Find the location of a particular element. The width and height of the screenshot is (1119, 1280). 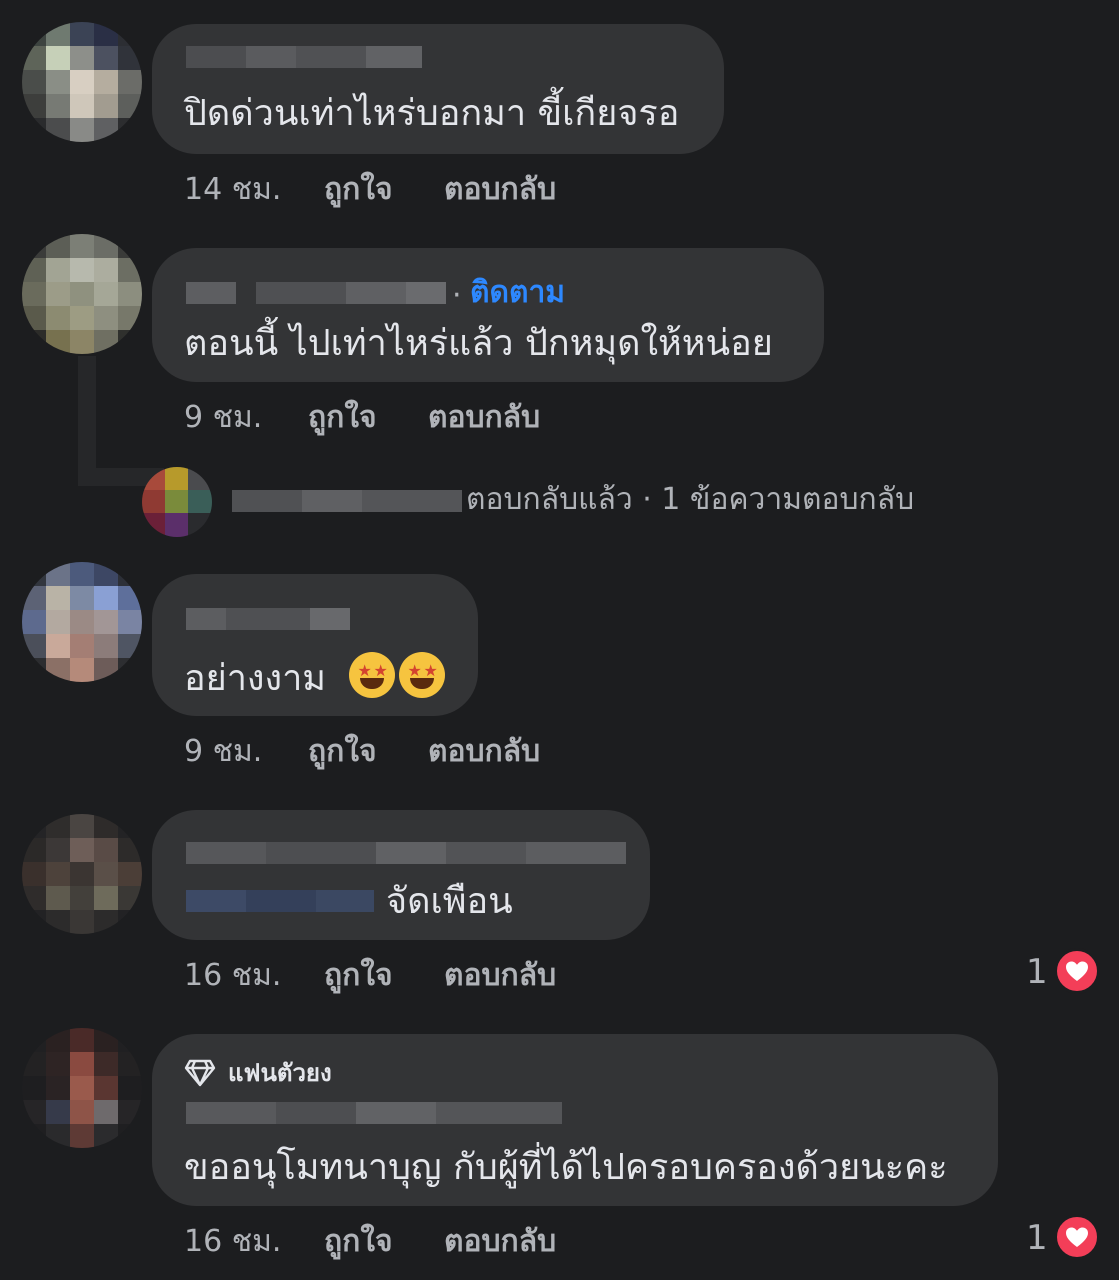

comment-text-label: อย่างงาม is located at coordinates (255, 678).